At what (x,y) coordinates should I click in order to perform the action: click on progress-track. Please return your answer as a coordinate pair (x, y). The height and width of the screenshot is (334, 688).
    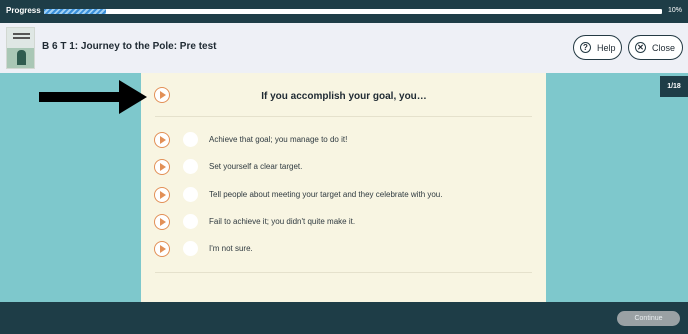
    Looking at the image, I should click on (353, 11).